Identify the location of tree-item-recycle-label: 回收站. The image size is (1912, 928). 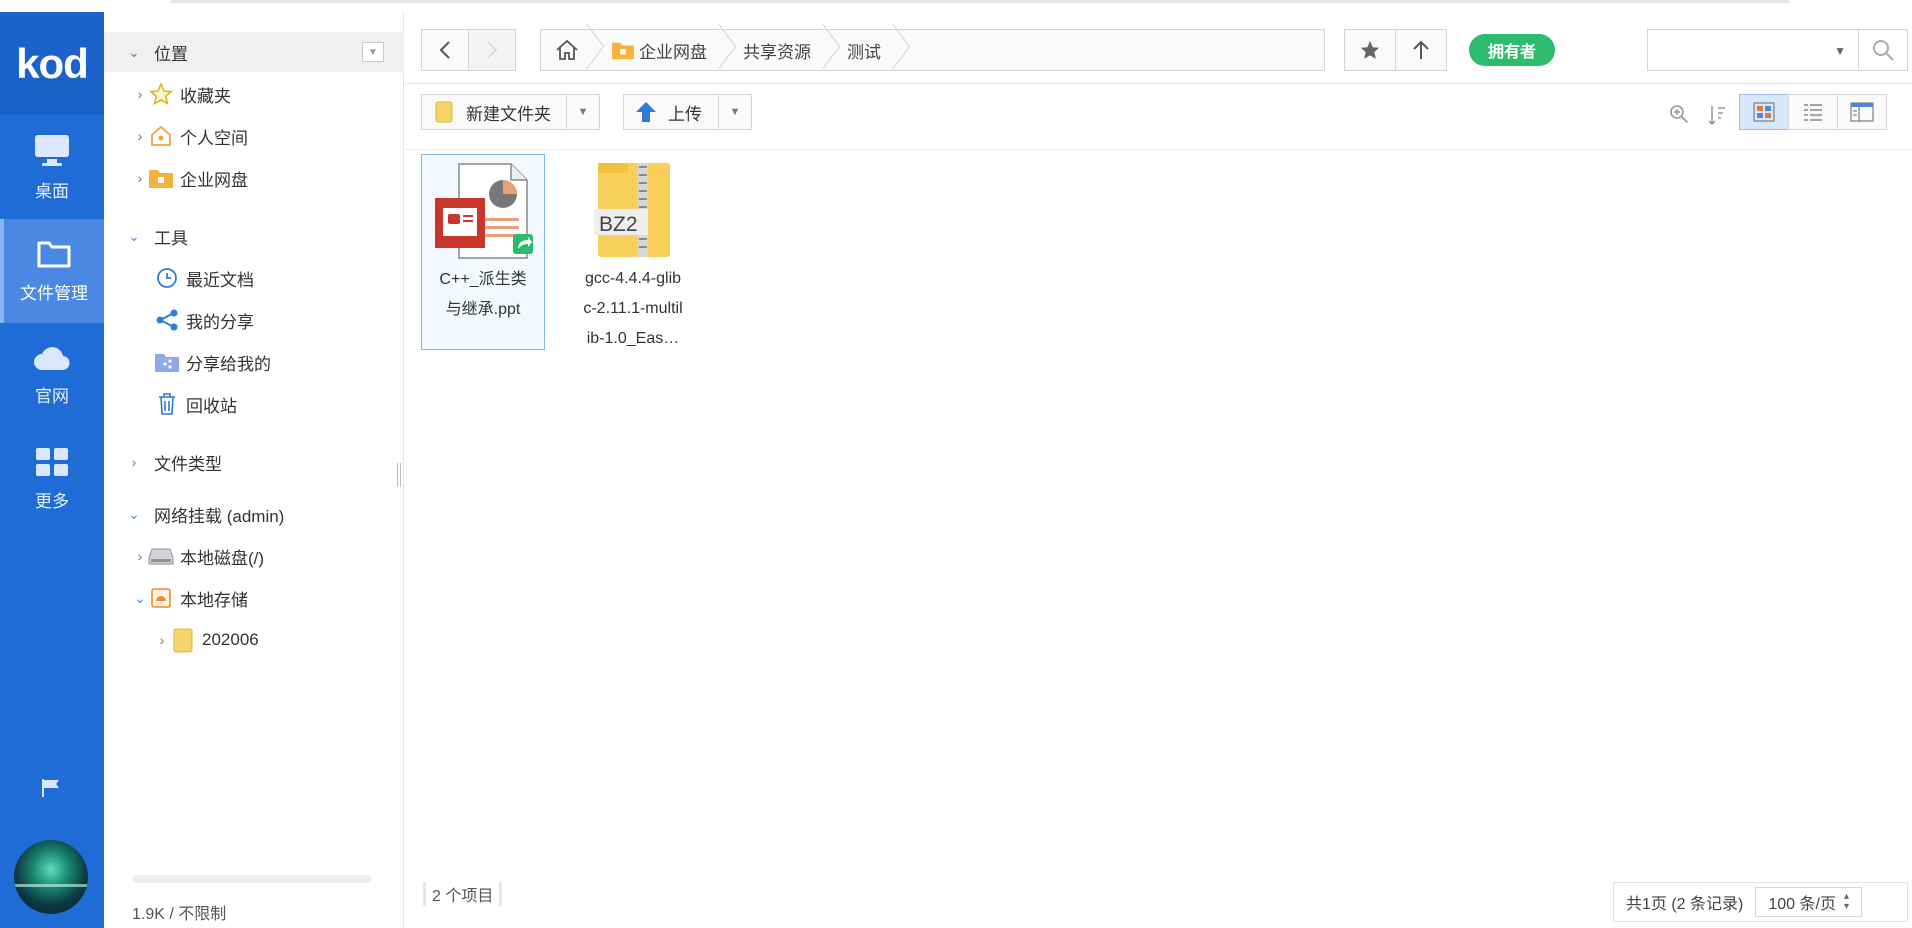
(211, 406).